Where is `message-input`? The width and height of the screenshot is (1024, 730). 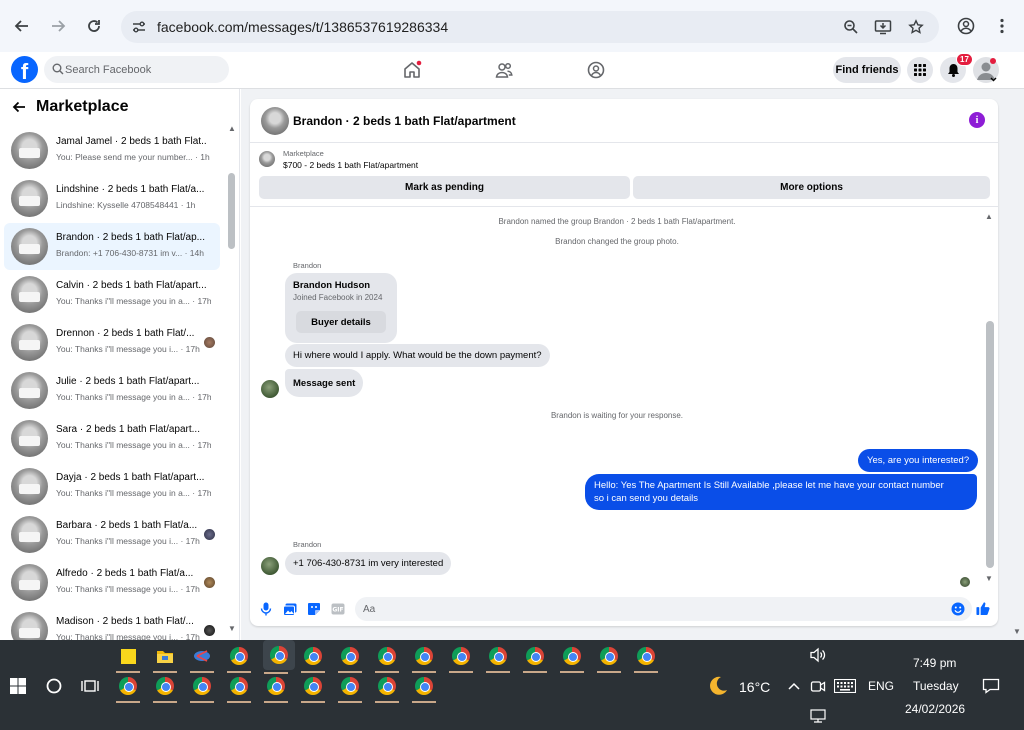
message-input is located at coordinates (653, 609).